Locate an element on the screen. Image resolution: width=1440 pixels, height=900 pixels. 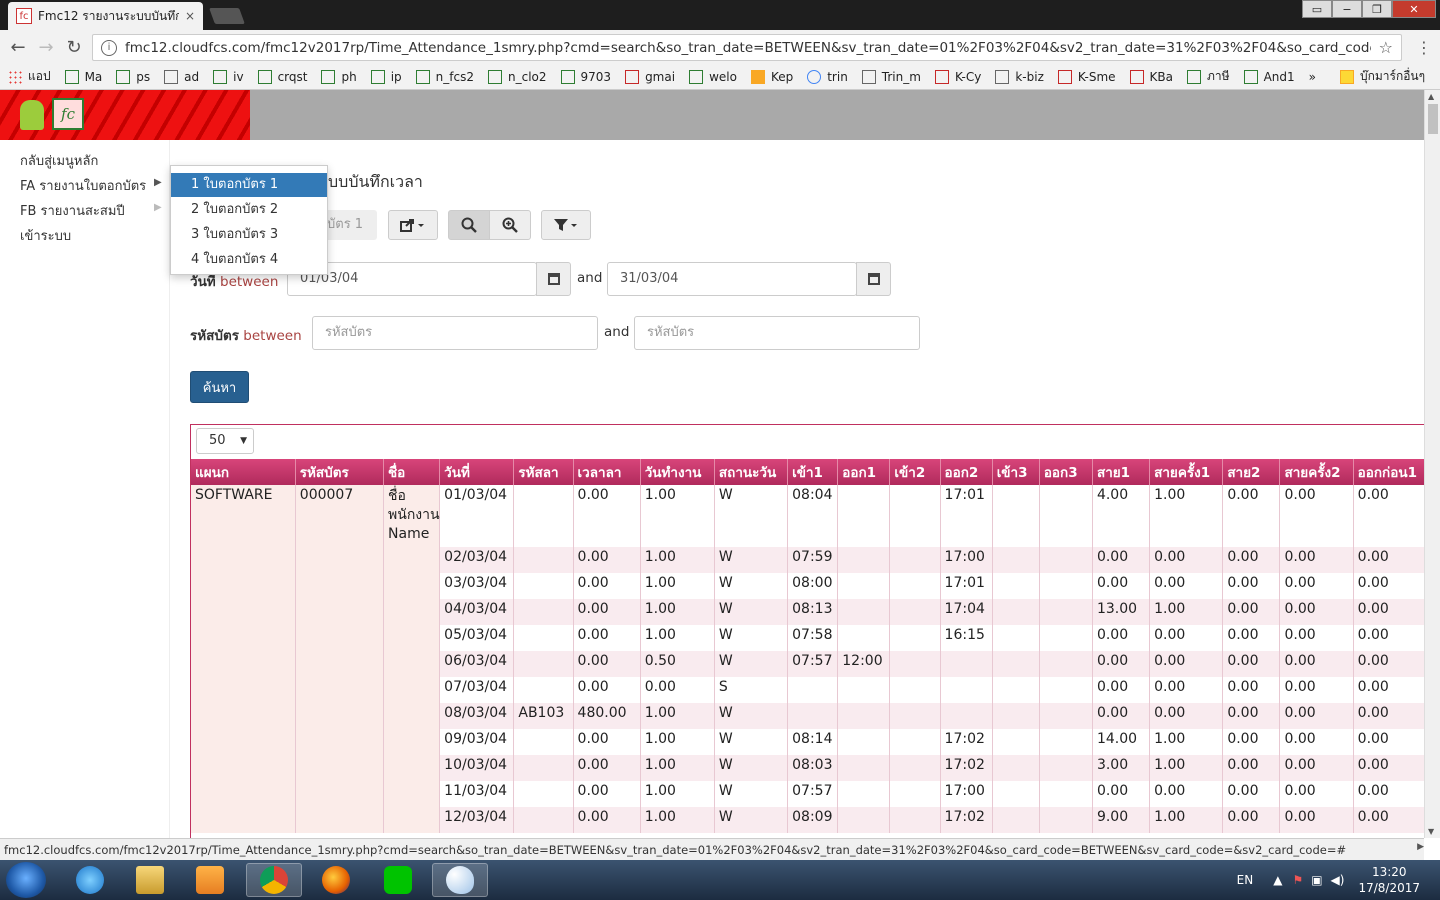
browser-tab: fc Fmc12 รายงานระบบบันทึกเ × is located at coordinates (105, 16).